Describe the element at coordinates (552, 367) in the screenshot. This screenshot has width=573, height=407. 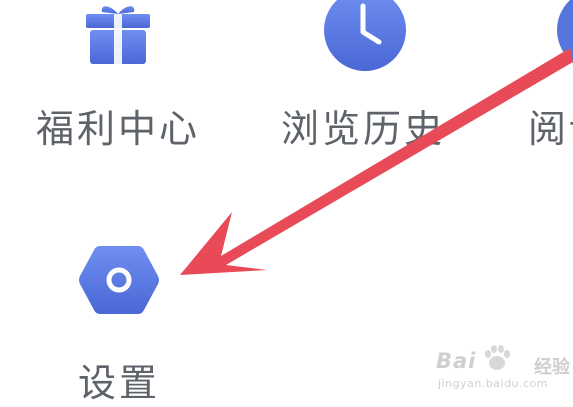
I see `watermark-brand-cn: 经验` at that location.